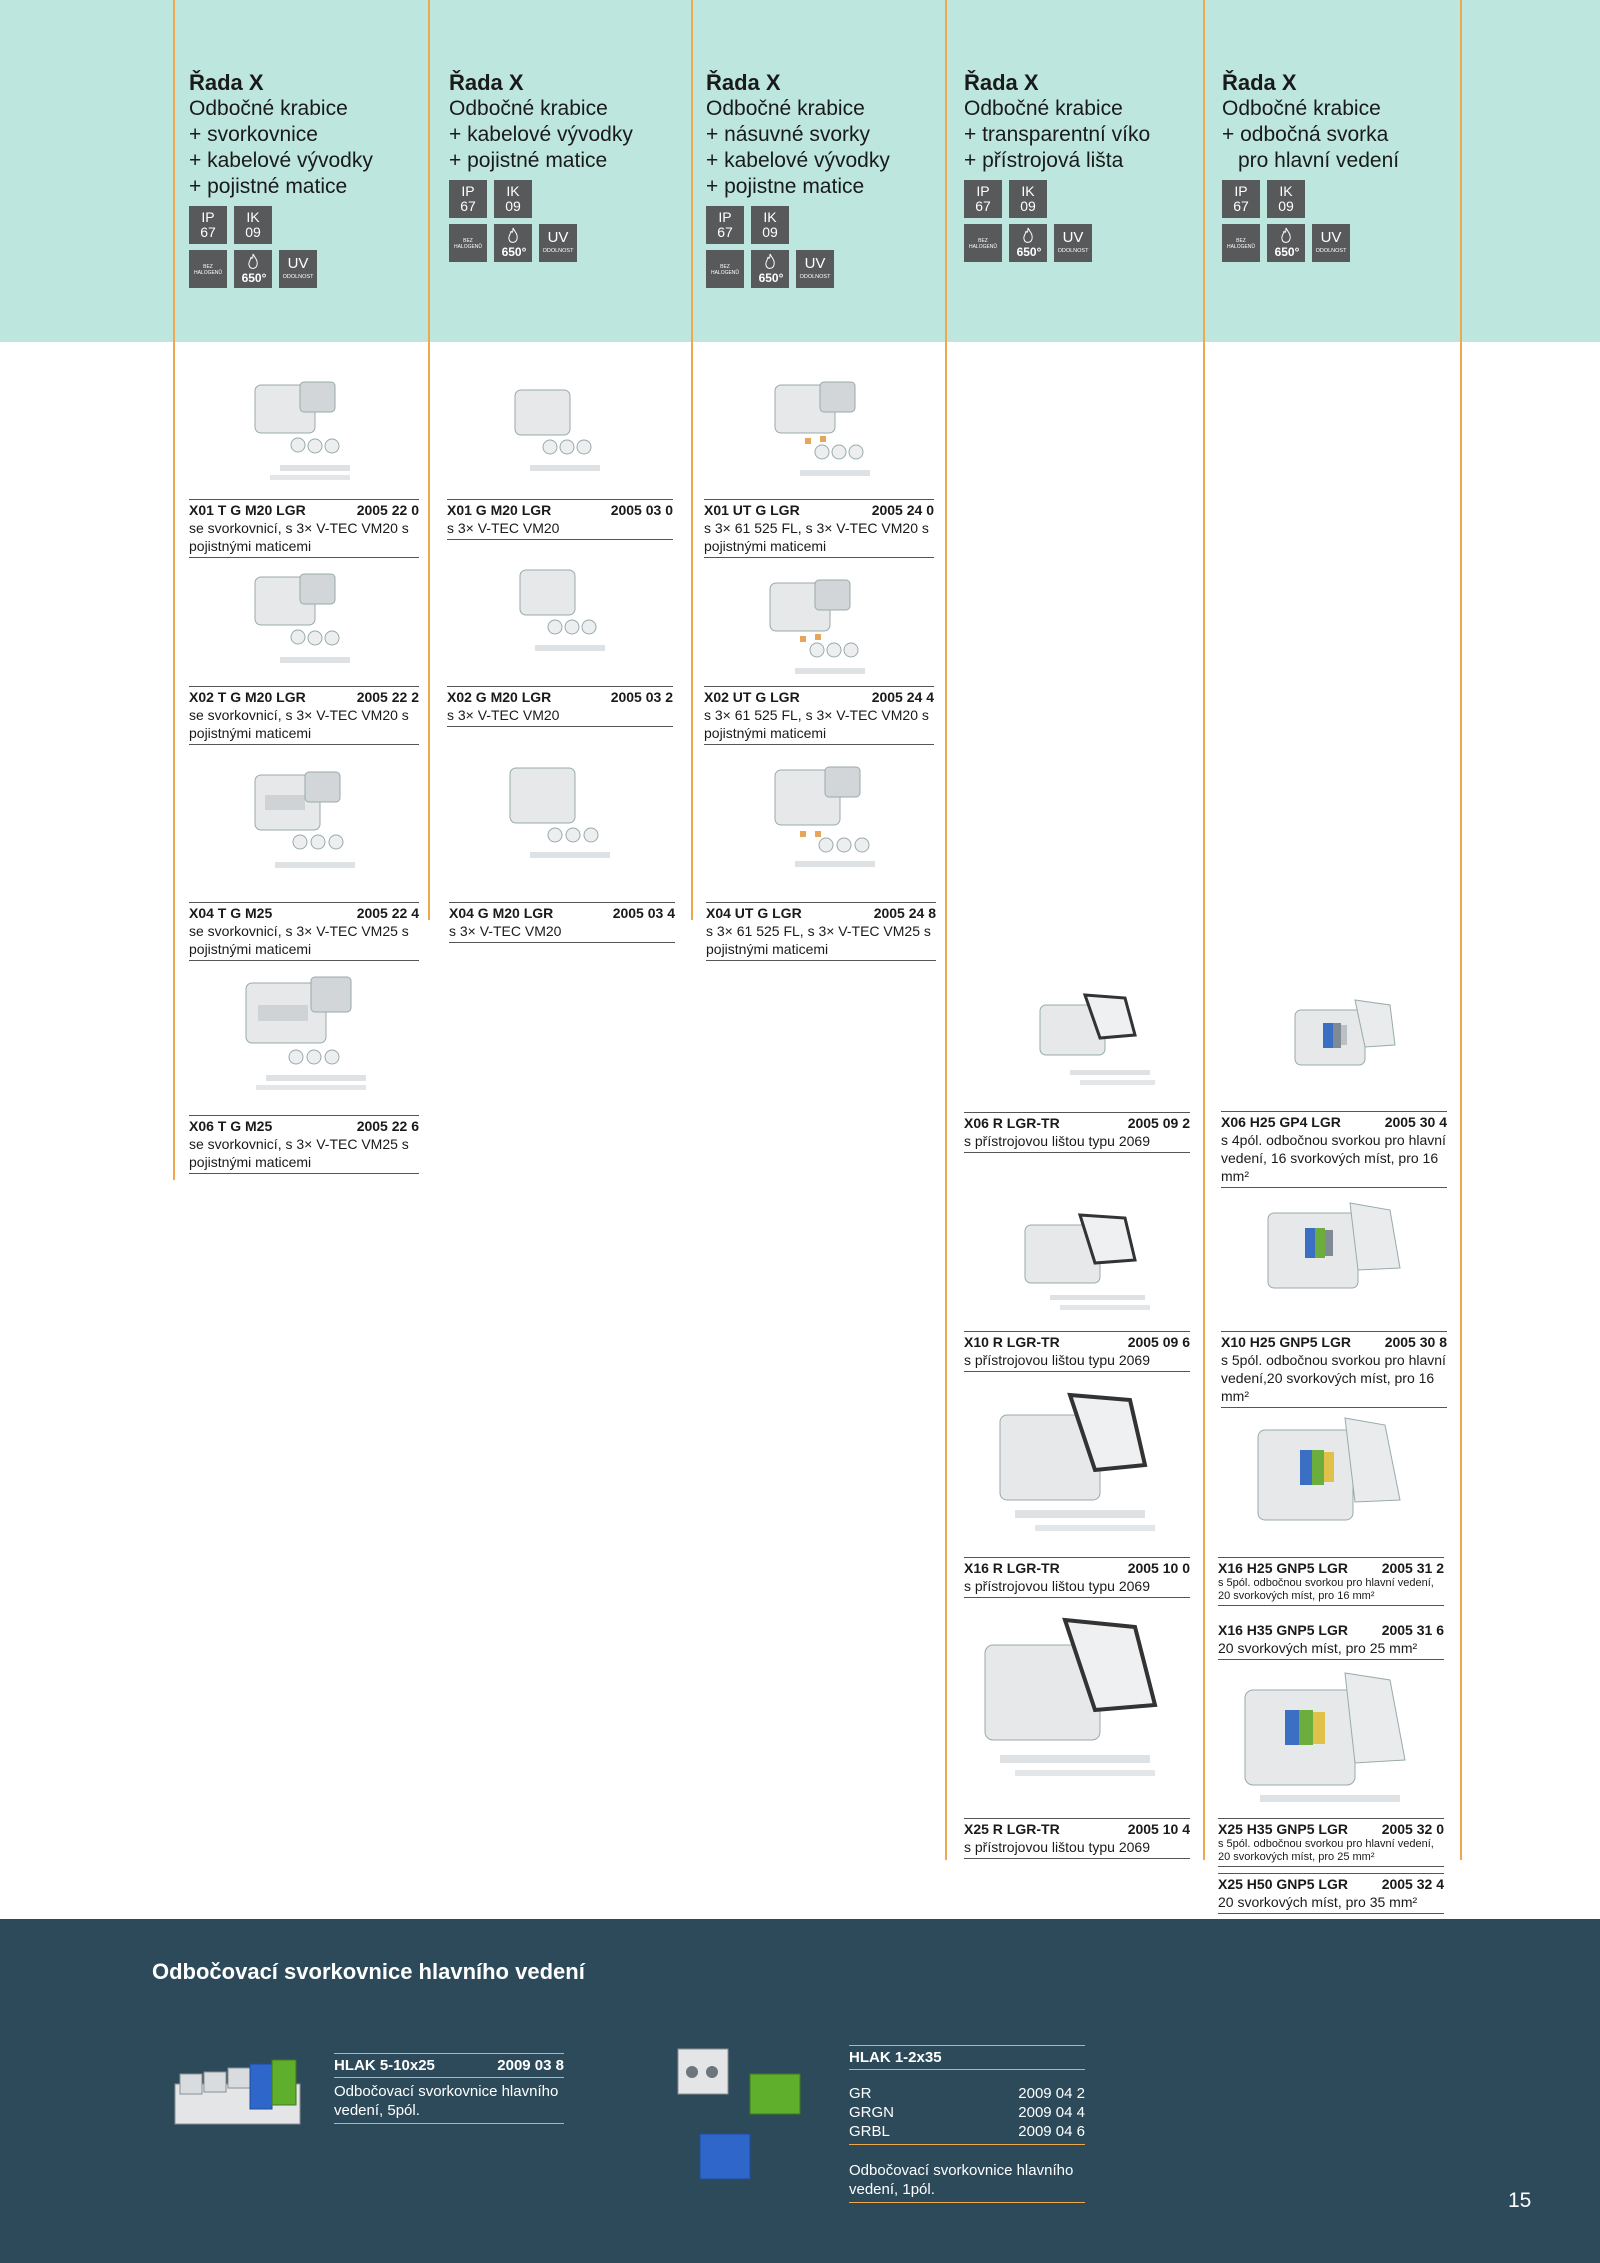 This screenshot has height=2263, width=1600. What do you see at coordinates (237, 2092) in the screenshot?
I see `terminal-block-image` at bounding box center [237, 2092].